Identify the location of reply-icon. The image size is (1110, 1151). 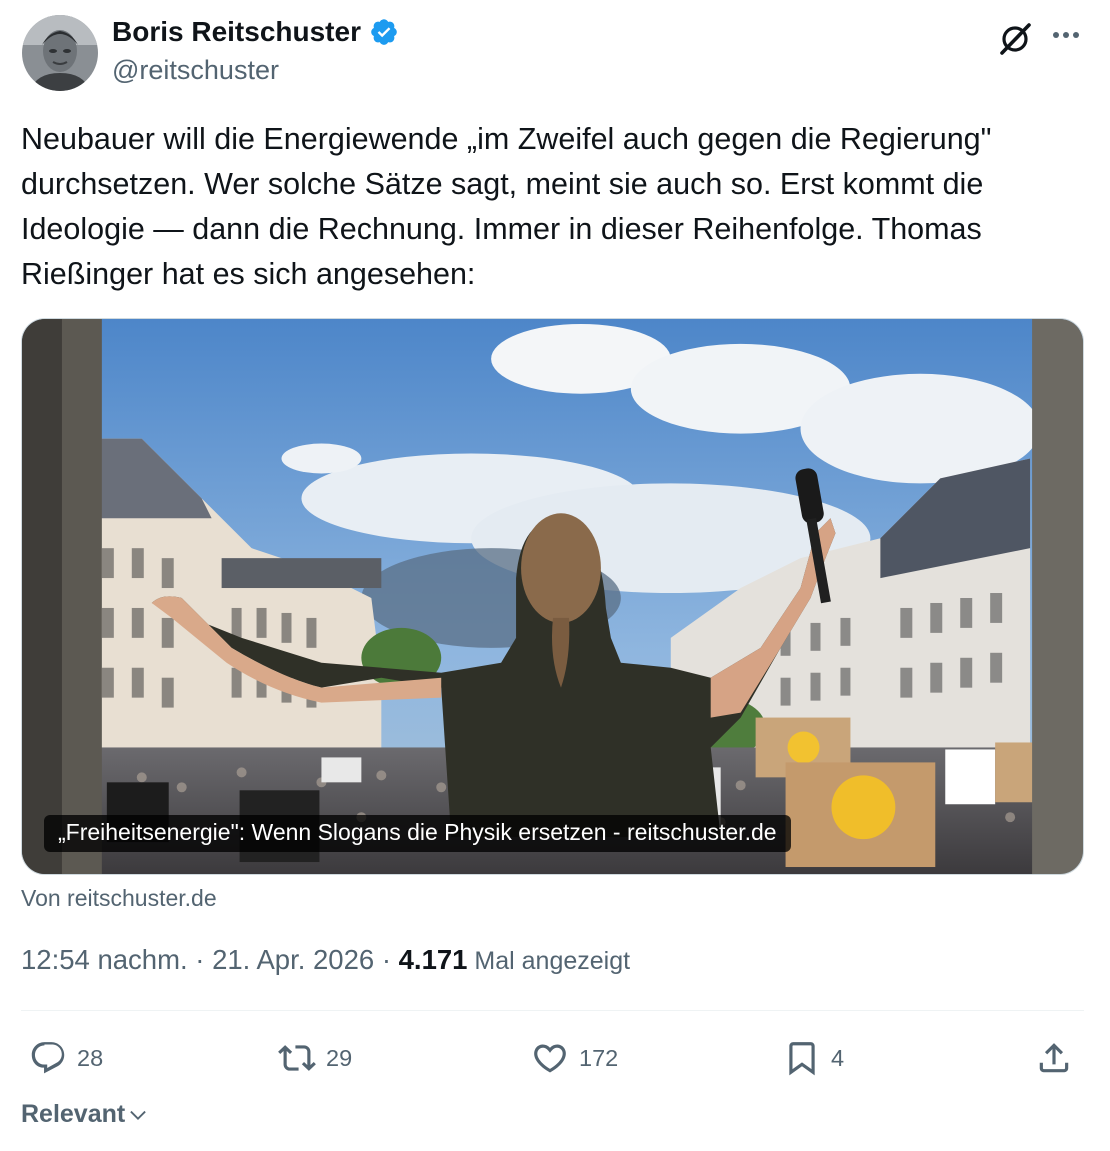
(48, 1058).